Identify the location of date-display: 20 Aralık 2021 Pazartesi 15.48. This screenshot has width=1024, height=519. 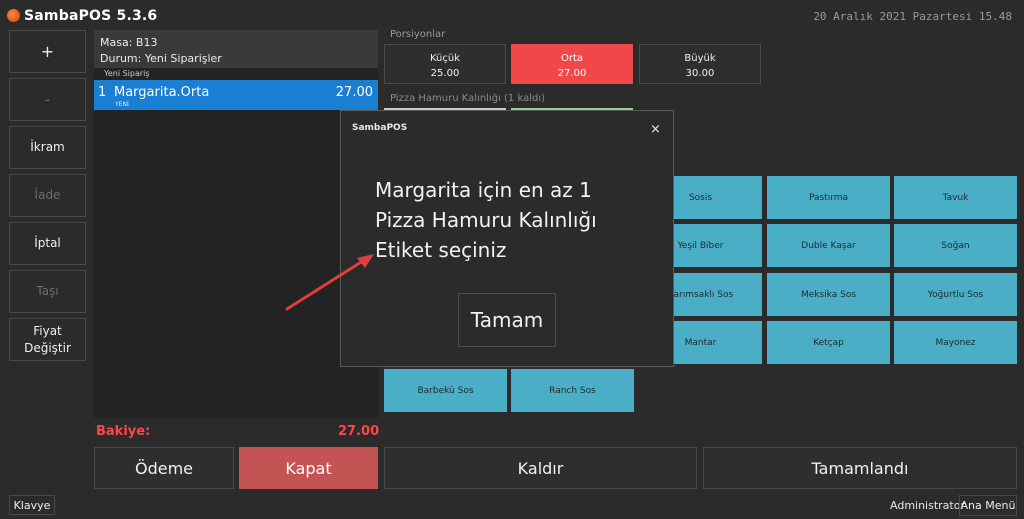
(912, 16).